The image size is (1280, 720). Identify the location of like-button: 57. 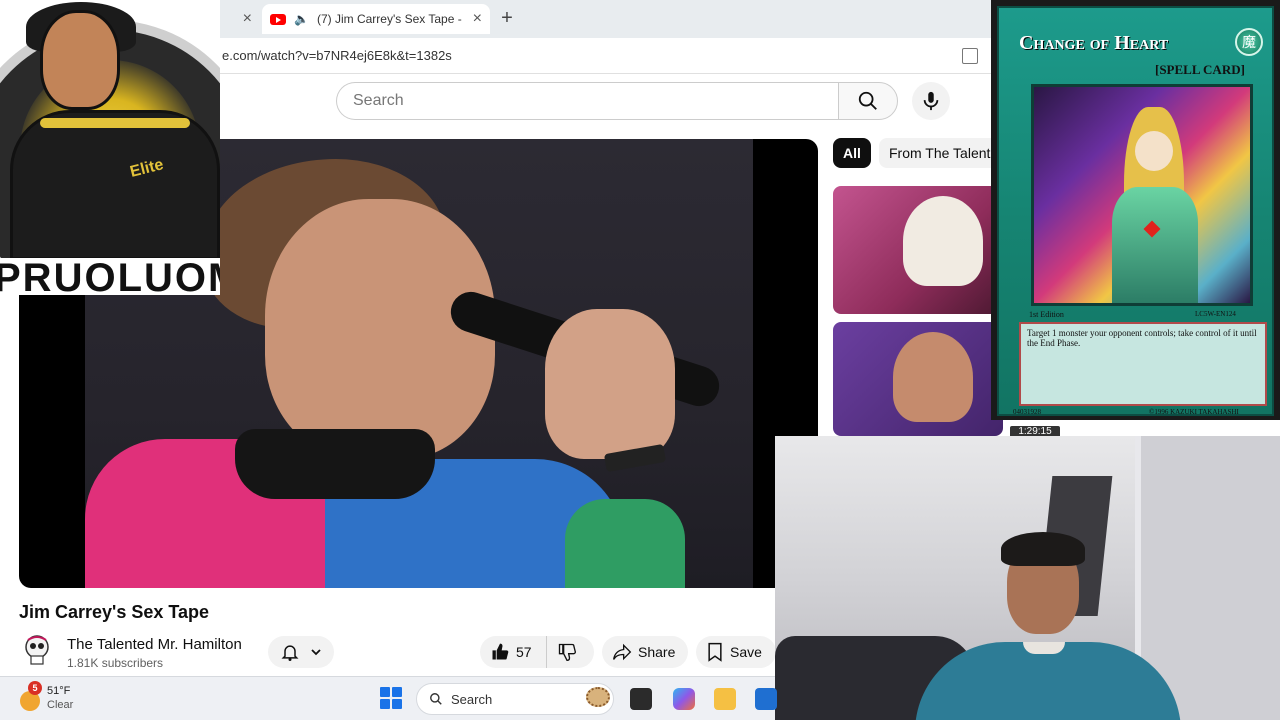
(513, 652).